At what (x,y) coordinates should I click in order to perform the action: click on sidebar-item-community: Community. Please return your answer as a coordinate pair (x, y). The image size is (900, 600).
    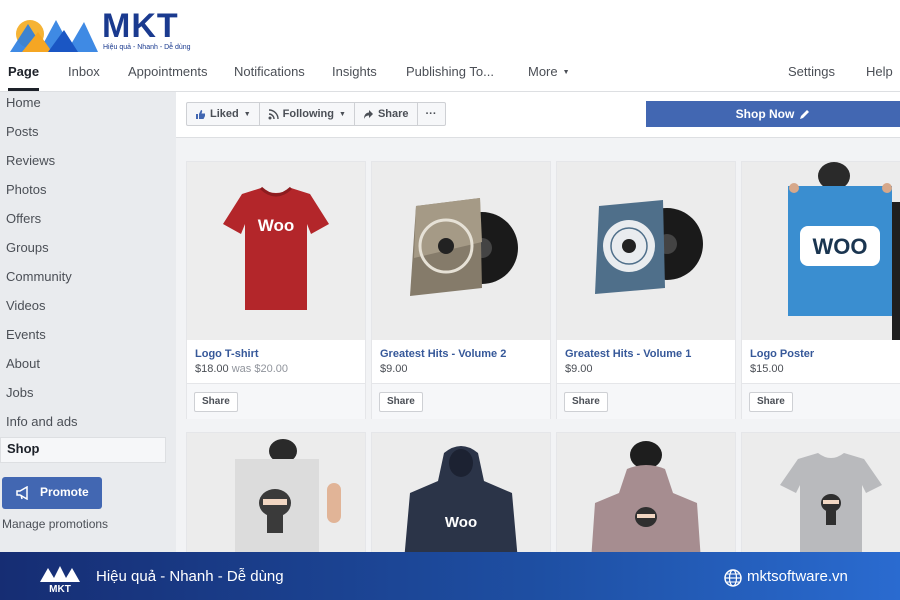
    Looking at the image, I should click on (83, 279).